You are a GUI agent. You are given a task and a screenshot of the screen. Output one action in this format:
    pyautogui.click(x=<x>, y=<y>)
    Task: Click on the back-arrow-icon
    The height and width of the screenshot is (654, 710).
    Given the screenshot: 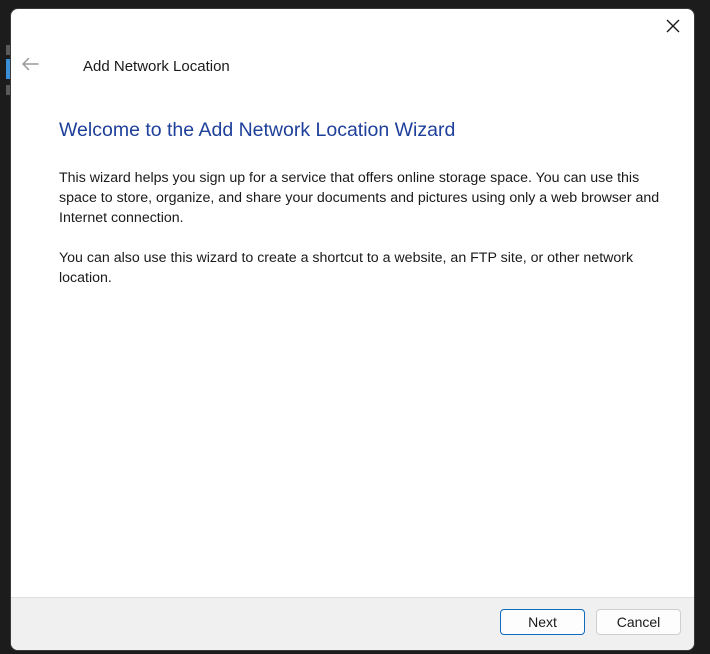 What is the action you would take?
    pyautogui.click(x=30, y=66)
    